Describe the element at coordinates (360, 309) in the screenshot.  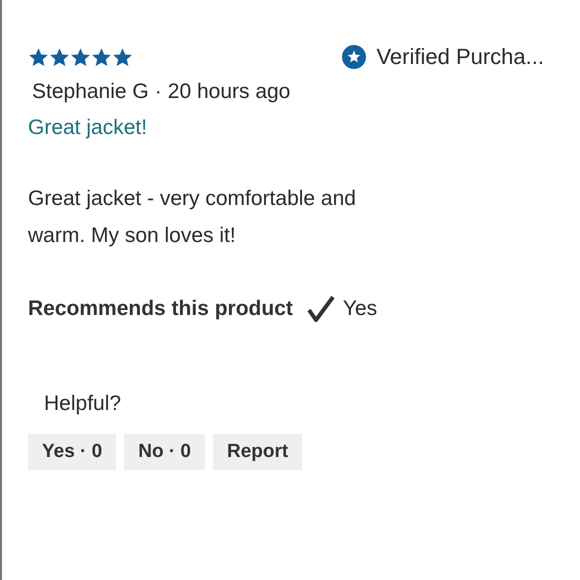
I see `recommends-value: Yes` at that location.